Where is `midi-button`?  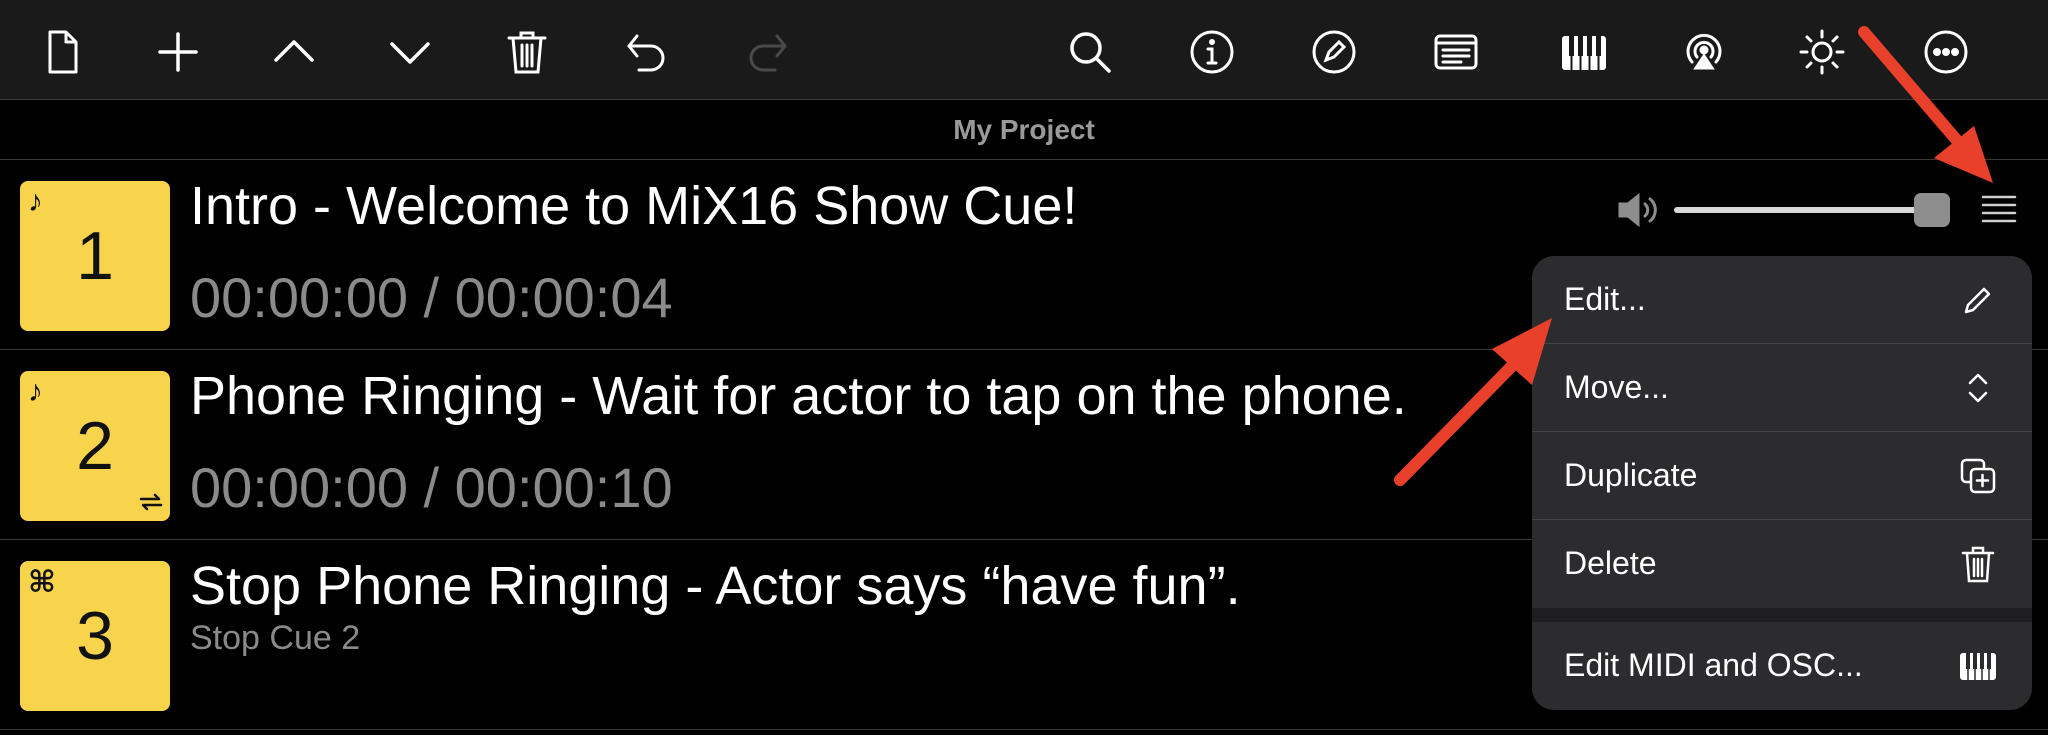
midi-button is located at coordinates (1584, 52).